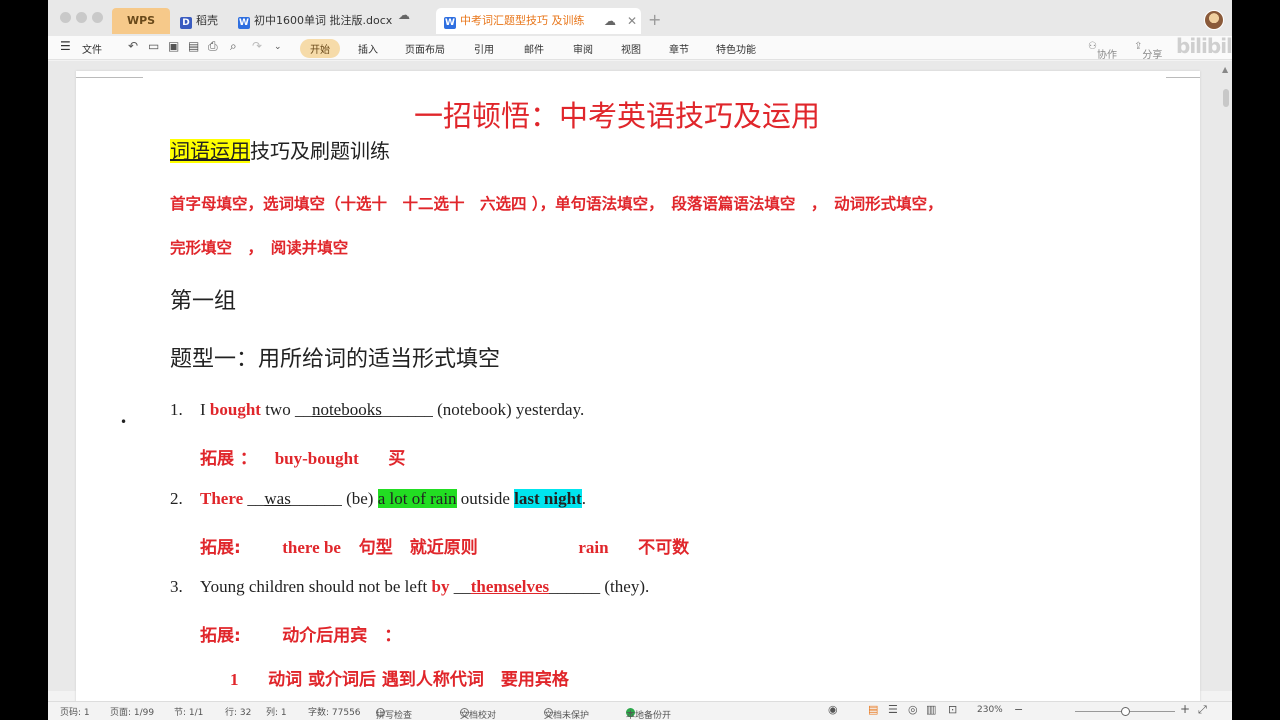  What do you see at coordinates (207, 20) in the screenshot?
I see `tab-daoke-label: 稻壳` at bounding box center [207, 20].